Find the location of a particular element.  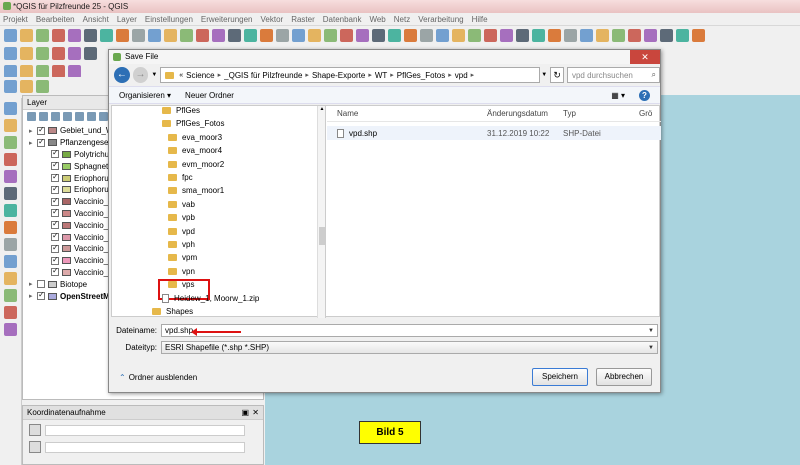

add-group-icon is located at coordinates (43, 116).